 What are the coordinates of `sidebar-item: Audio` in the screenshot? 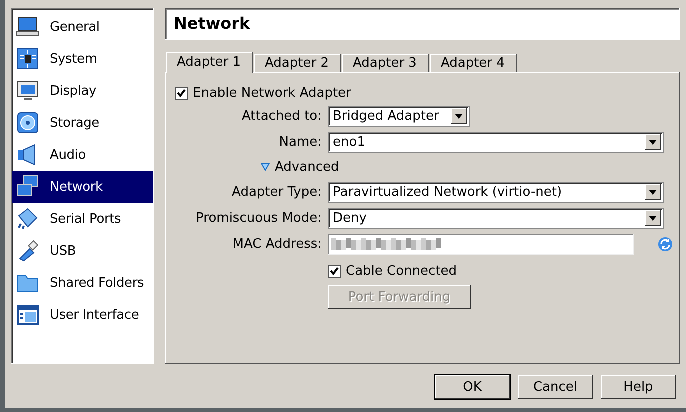 It's located at (82, 155).